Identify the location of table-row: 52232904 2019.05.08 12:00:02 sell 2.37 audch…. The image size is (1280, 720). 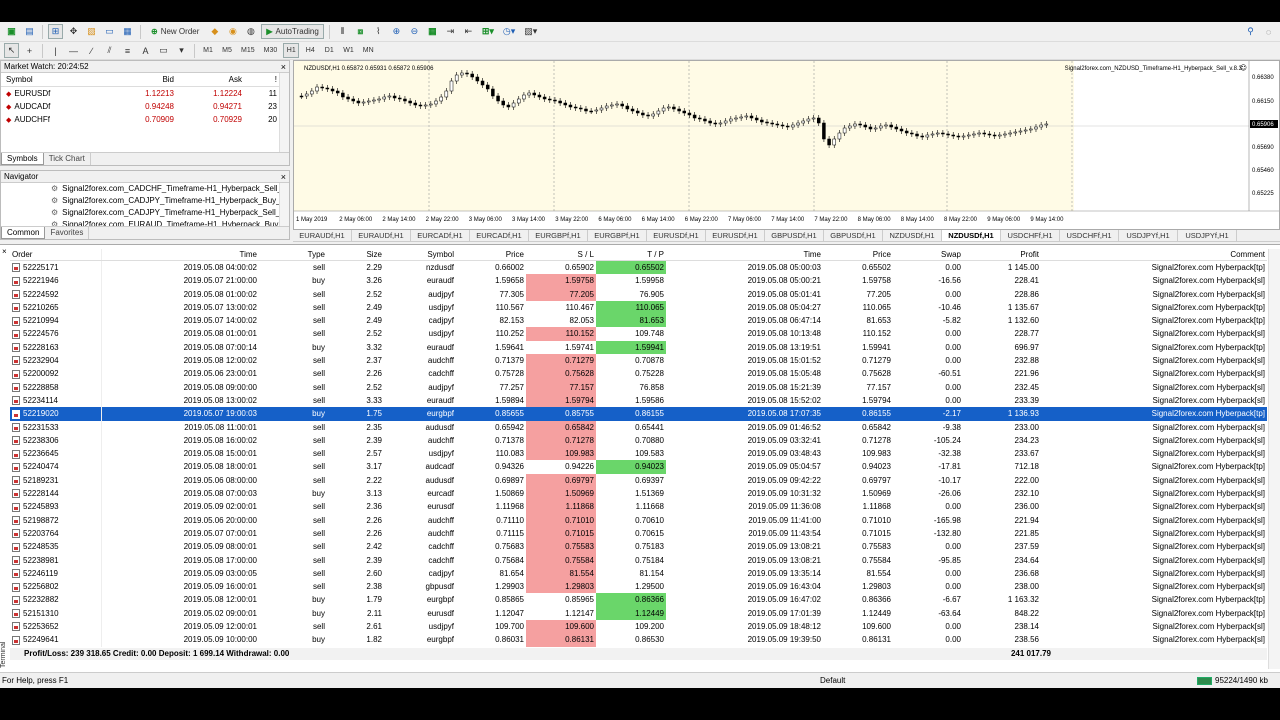
(638, 361).